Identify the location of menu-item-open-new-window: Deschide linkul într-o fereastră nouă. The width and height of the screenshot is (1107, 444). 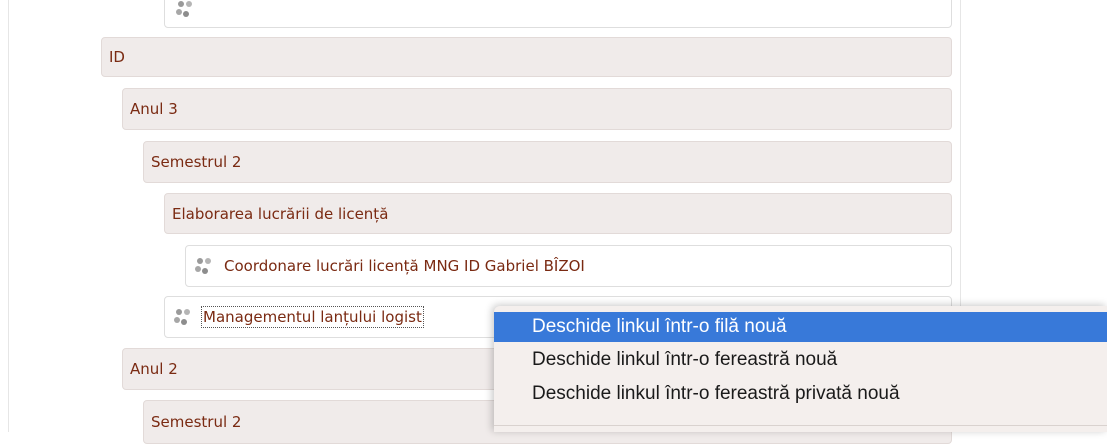
(800, 360).